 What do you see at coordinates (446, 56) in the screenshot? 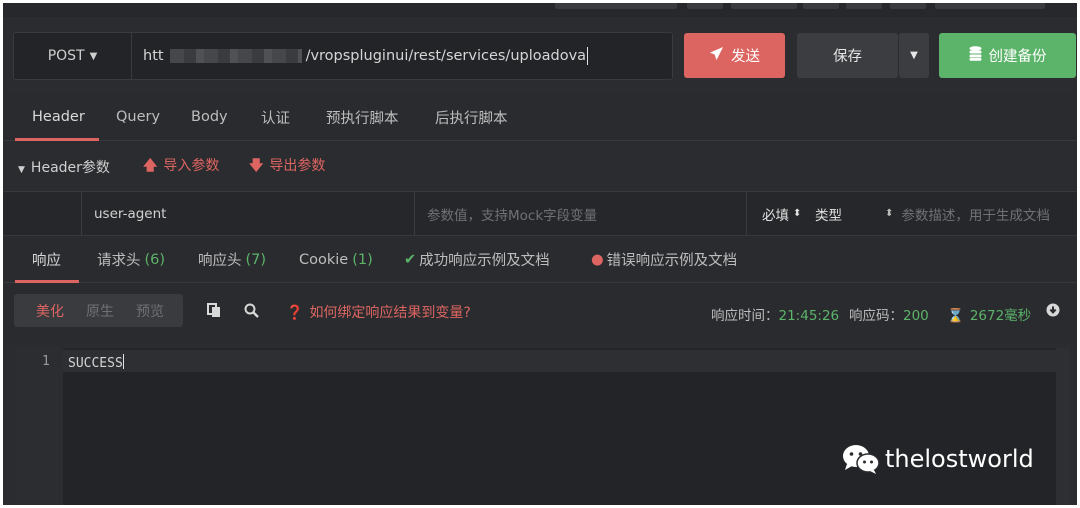
I see `url-path: /vropspluginui/rest/services/uploadova` at bounding box center [446, 56].